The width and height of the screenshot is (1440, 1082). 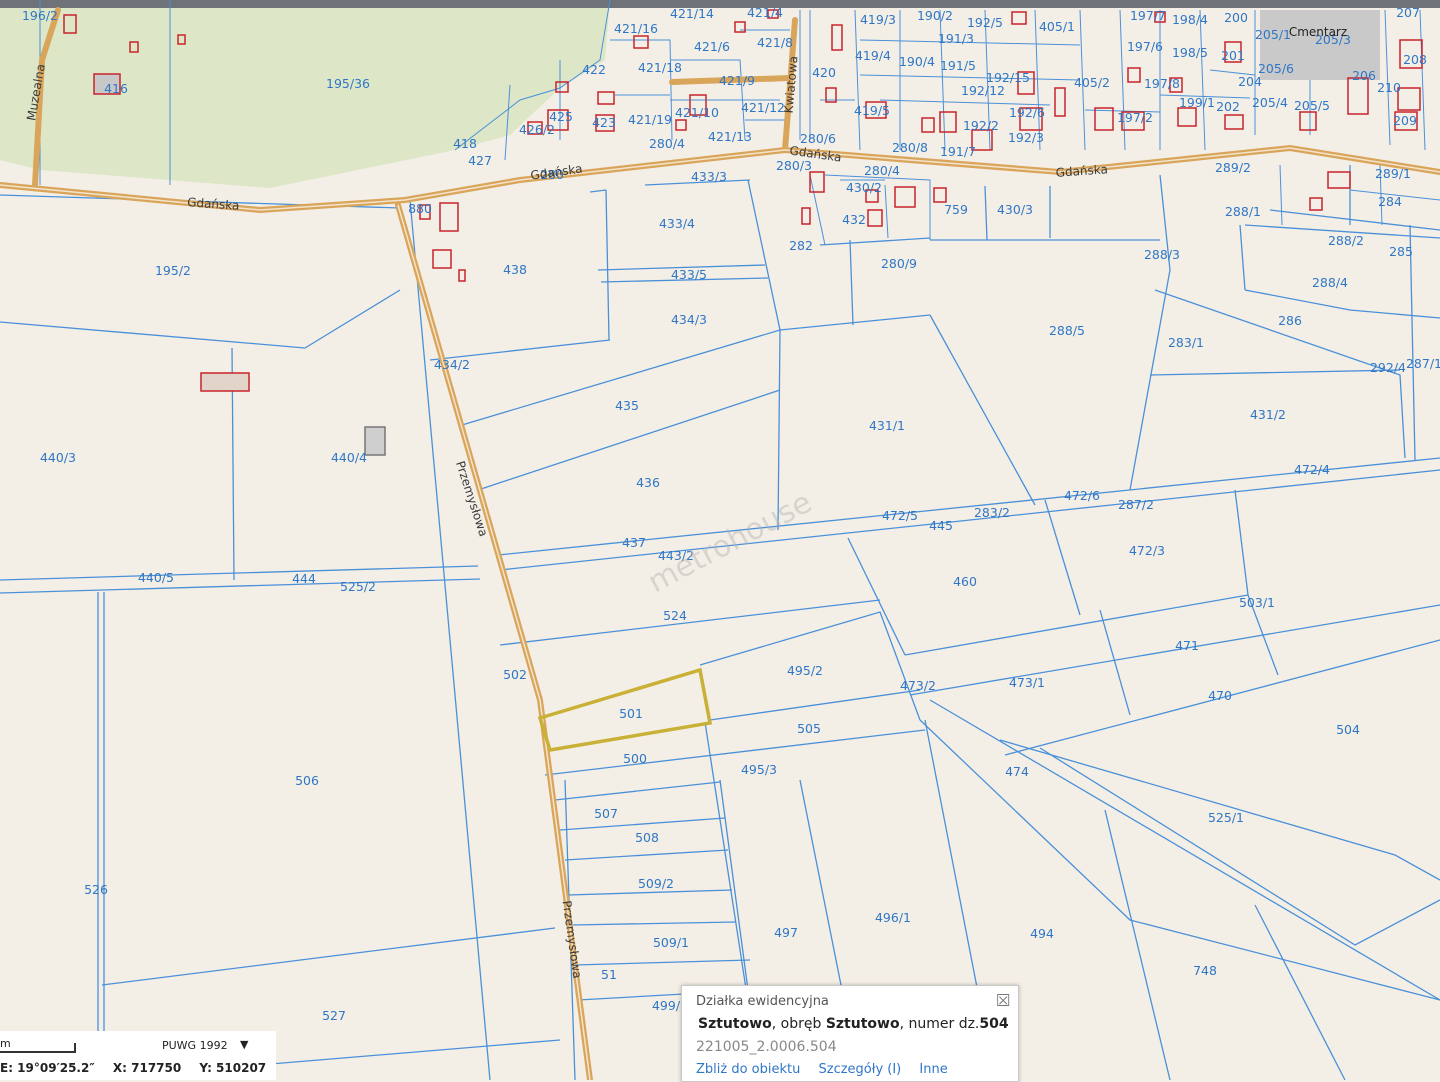 I want to click on parcel-label: 509/1, so click(x=671, y=942).